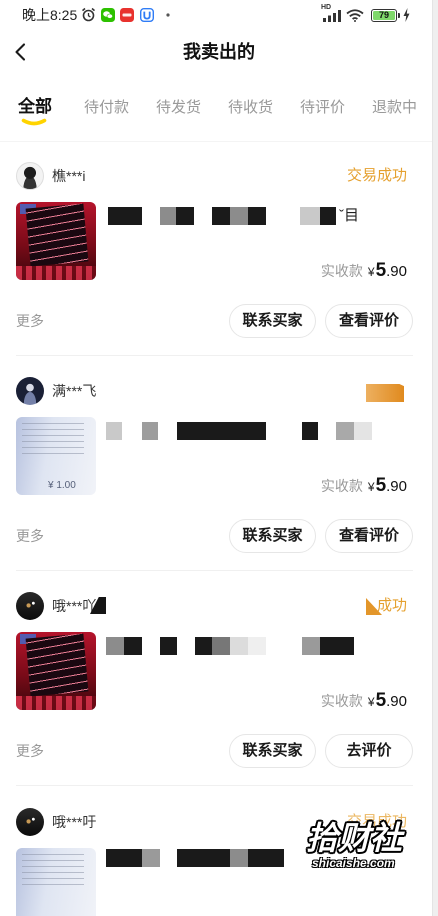  I want to click on product-title-text: ˇ目, so click(349, 215).